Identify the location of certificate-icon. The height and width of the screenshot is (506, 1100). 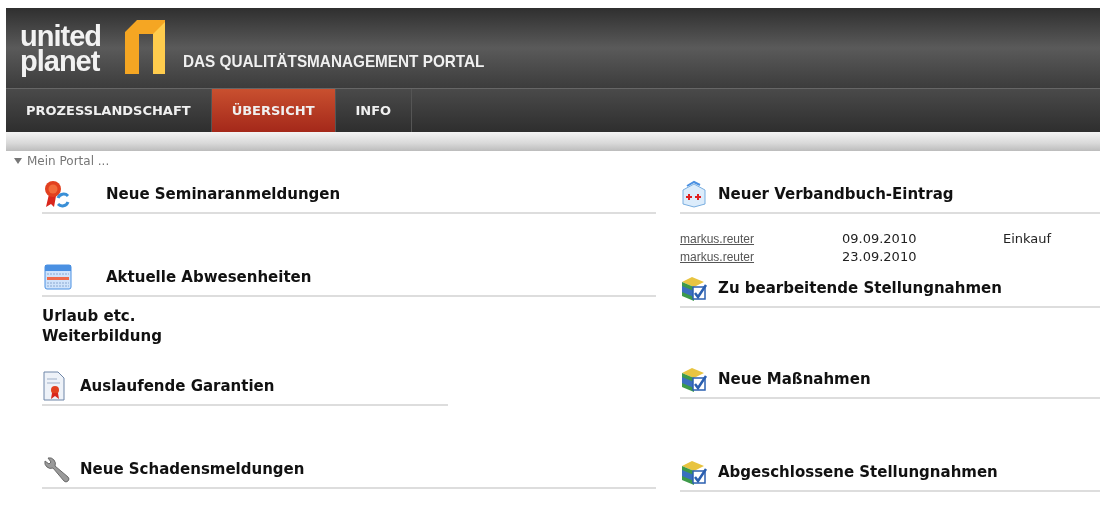
(54, 386).